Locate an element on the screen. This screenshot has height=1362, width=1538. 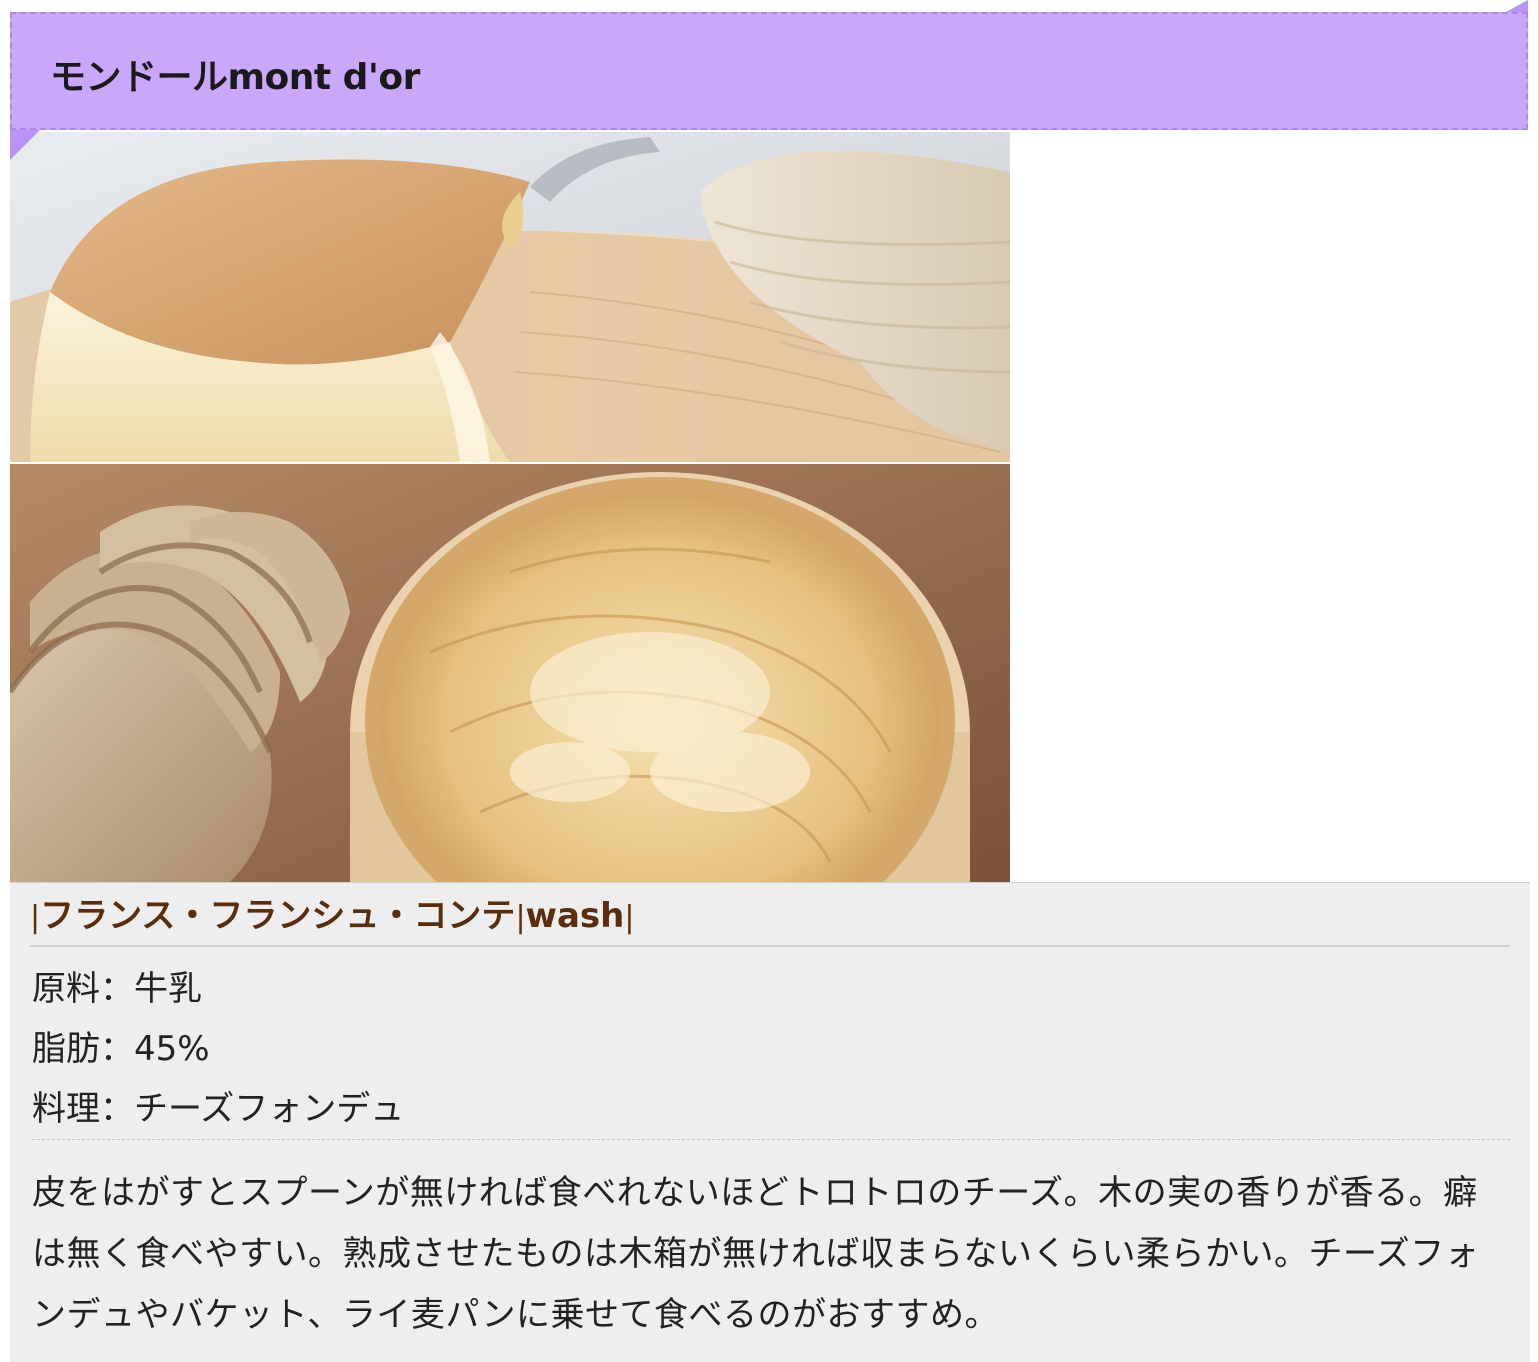
cheese-title: モンドールmont d'or is located at coordinates (235, 77).